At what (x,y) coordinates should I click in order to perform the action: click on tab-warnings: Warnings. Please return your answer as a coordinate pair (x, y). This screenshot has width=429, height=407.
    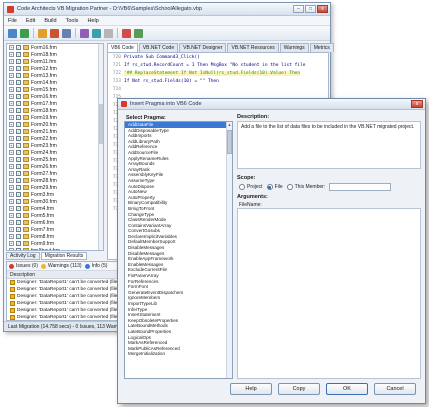
    Looking at the image, I should click on (294, 47).